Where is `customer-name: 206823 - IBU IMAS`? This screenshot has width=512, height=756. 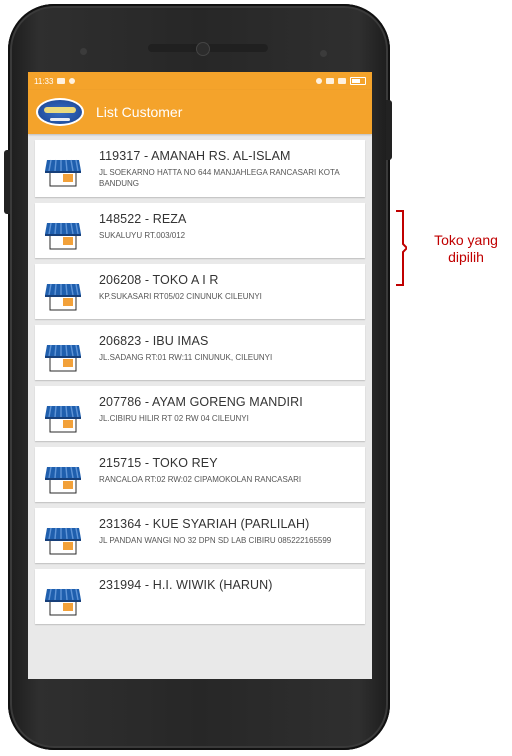 customer-name: 206823 - IBU IMAS is located at coordinates (154, 341).